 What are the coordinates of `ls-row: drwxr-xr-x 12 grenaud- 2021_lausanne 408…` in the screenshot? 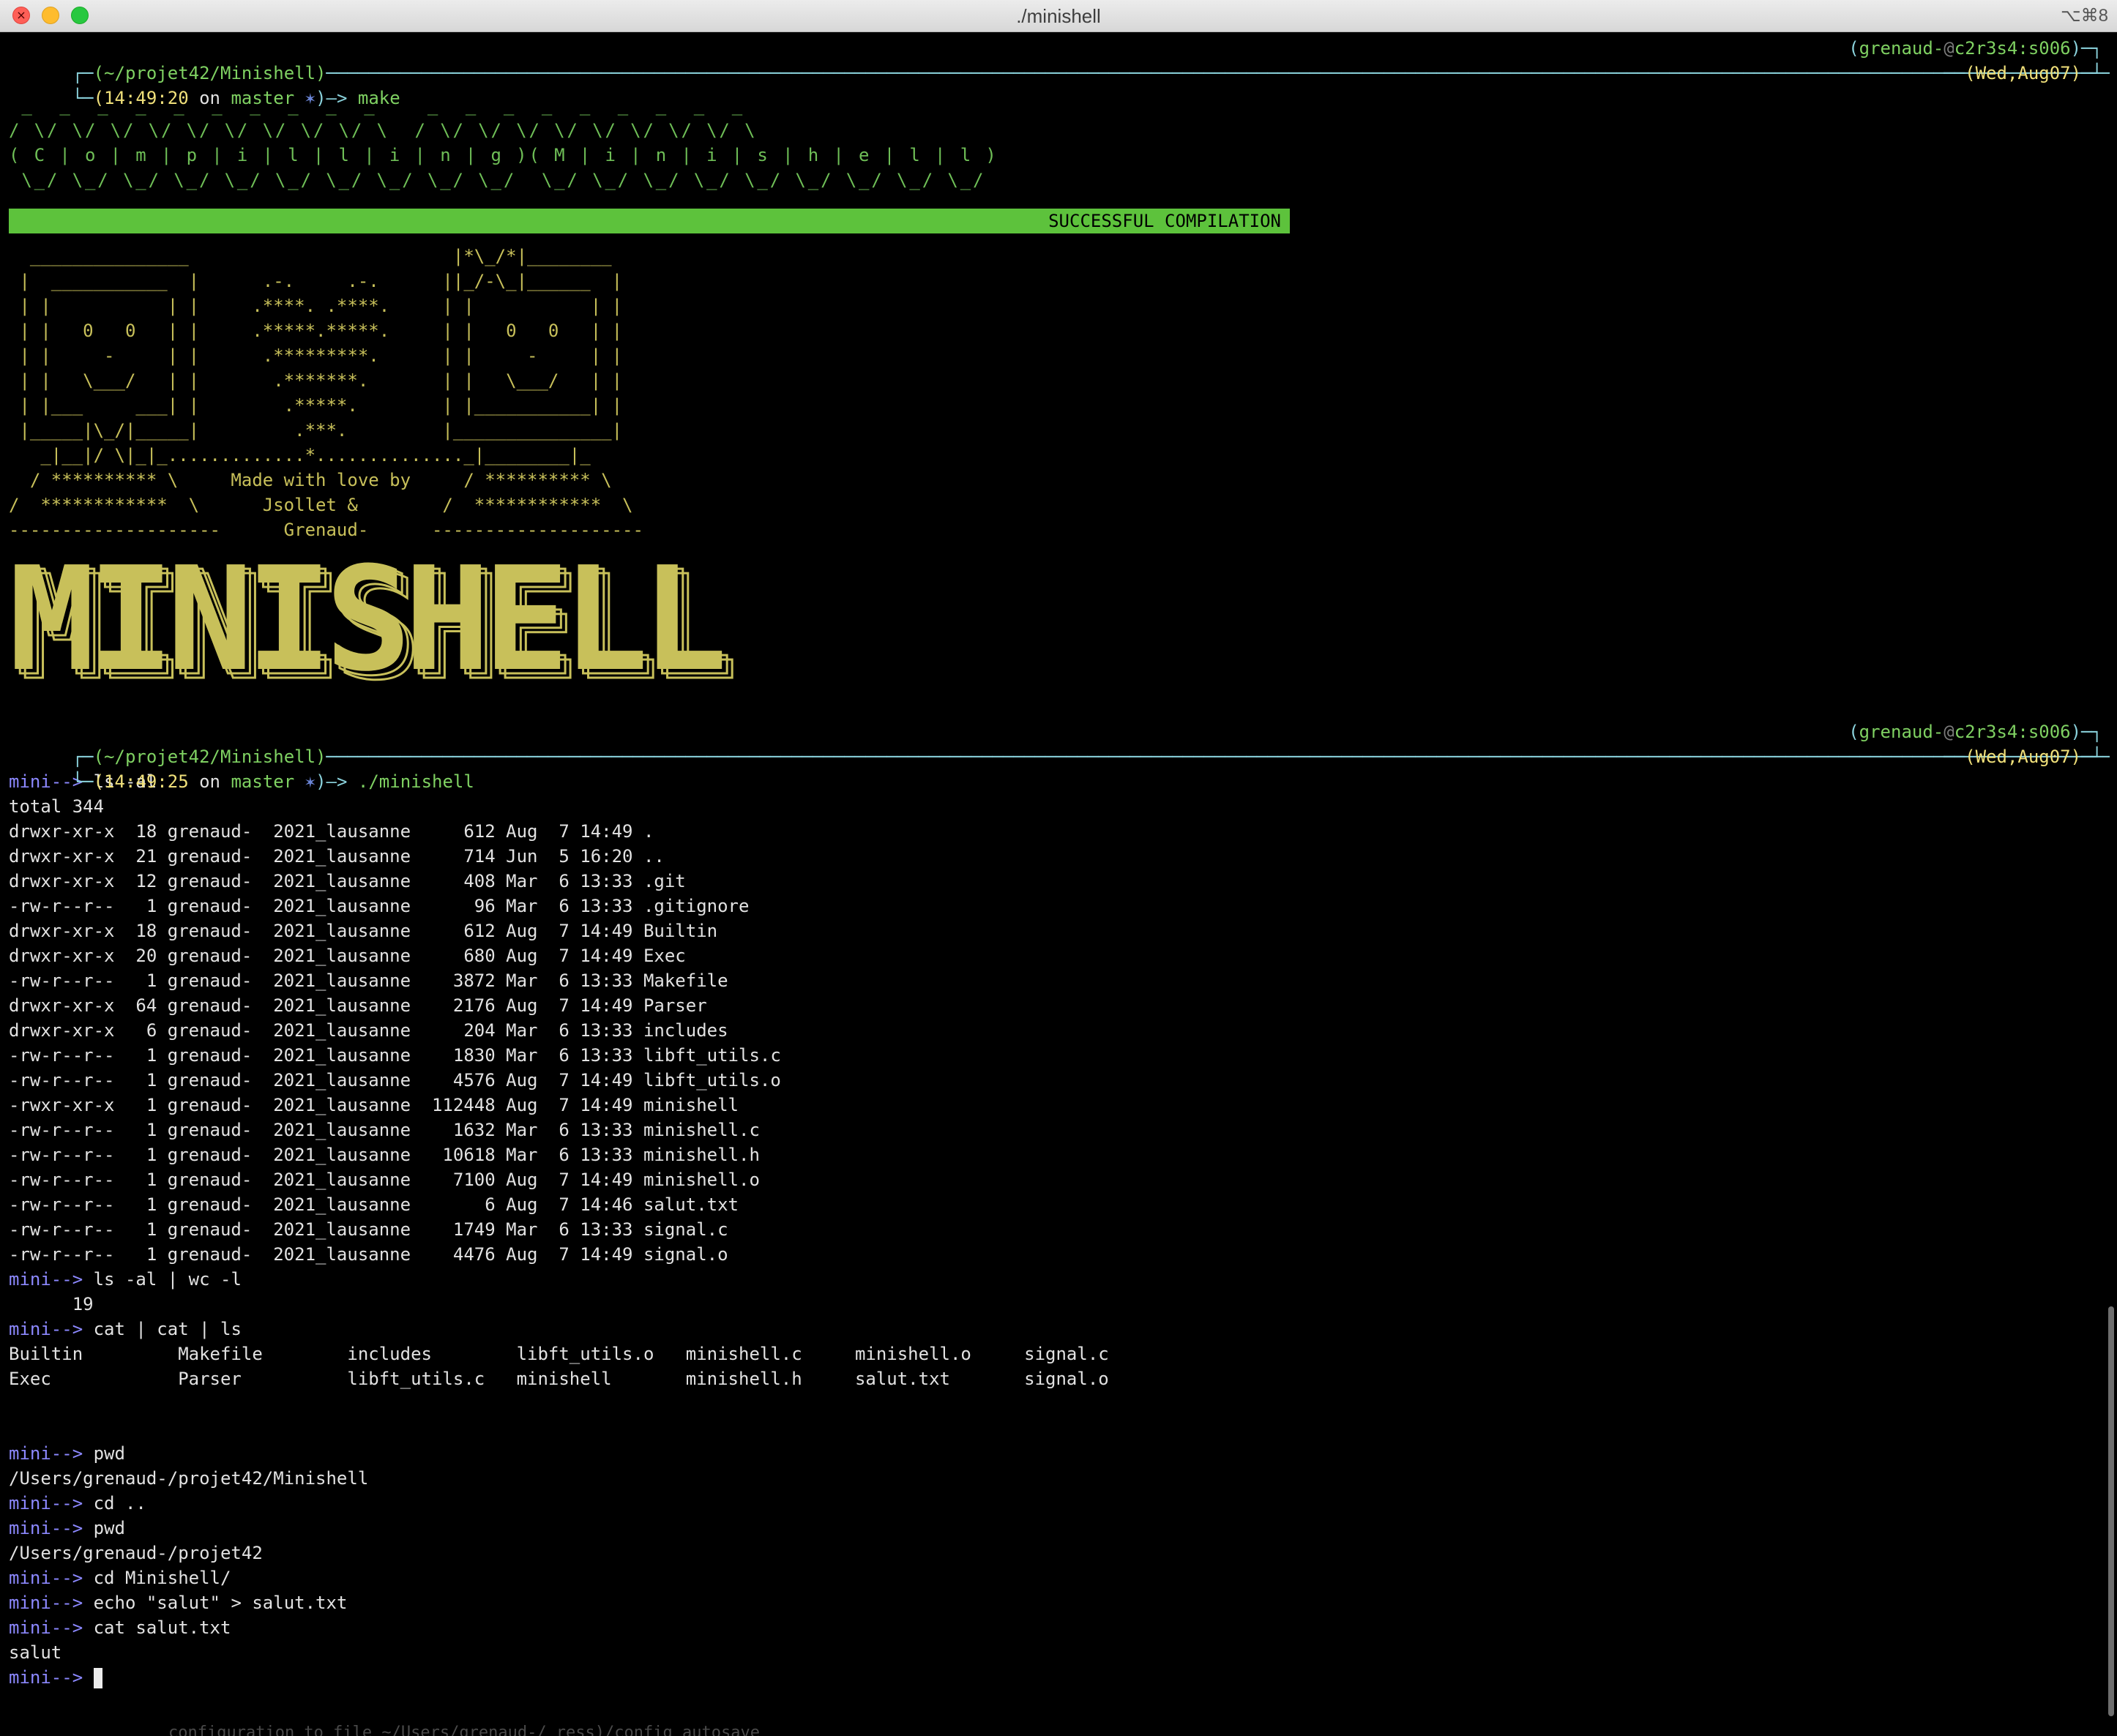 It's located at (347, 881).